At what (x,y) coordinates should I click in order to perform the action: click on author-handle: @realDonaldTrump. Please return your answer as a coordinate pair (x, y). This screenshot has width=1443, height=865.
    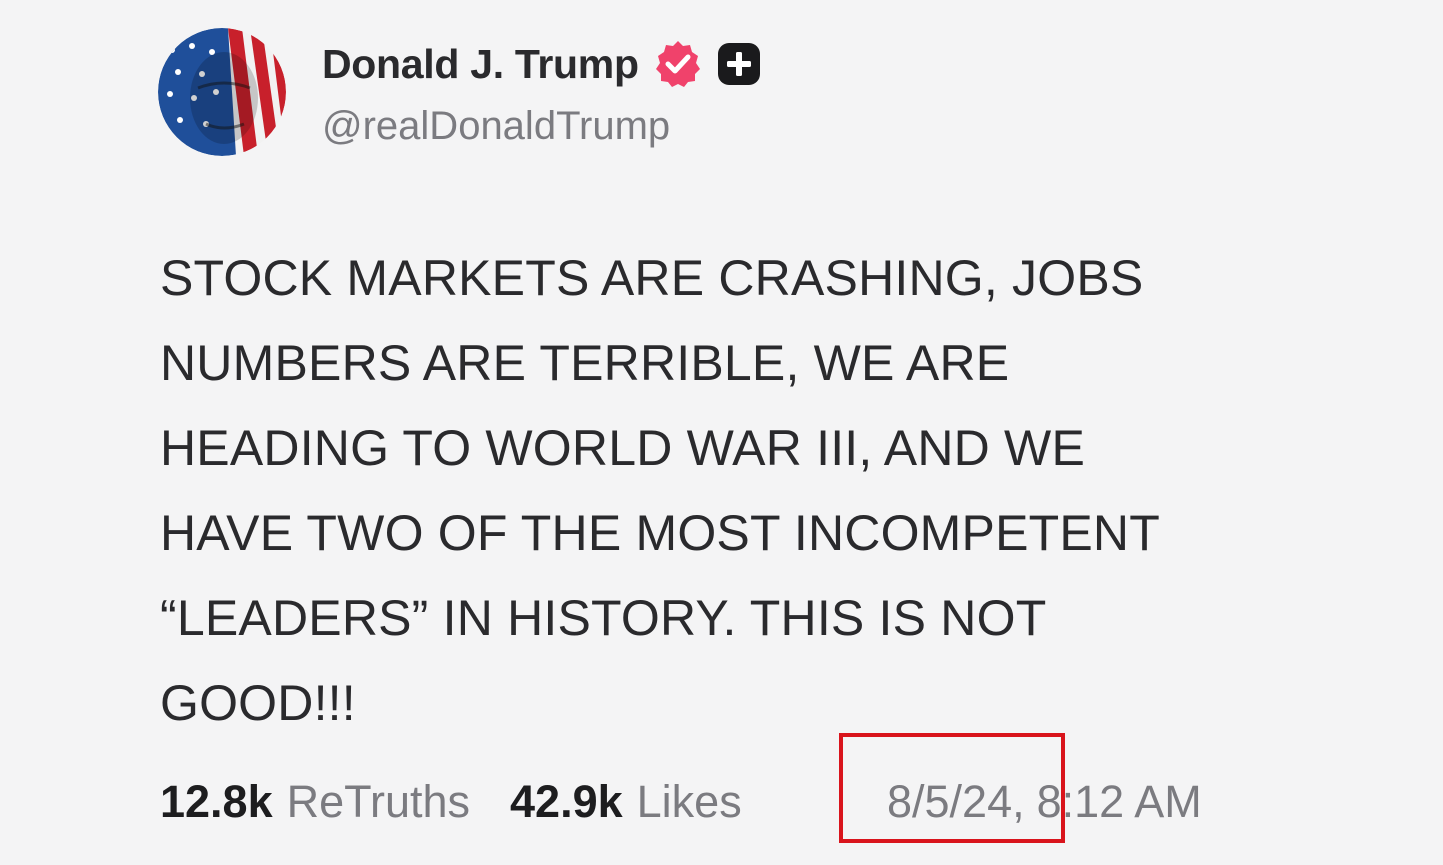
    Looking at the image, I should click on (496, 126).